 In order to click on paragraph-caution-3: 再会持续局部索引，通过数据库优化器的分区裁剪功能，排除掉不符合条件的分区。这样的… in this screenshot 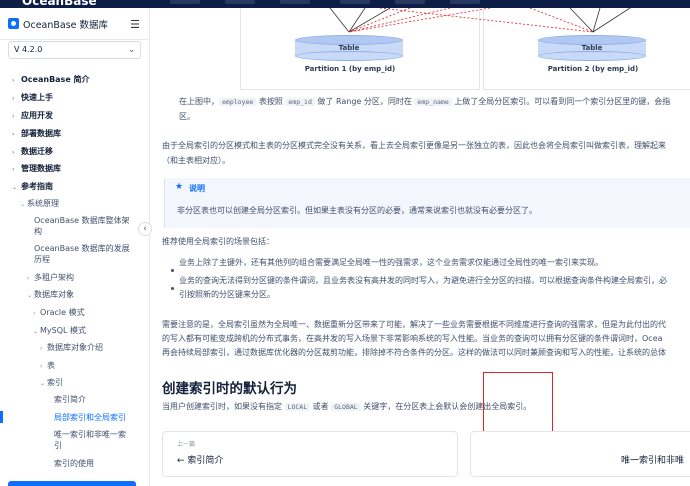, I will do `click(414, 352)`.